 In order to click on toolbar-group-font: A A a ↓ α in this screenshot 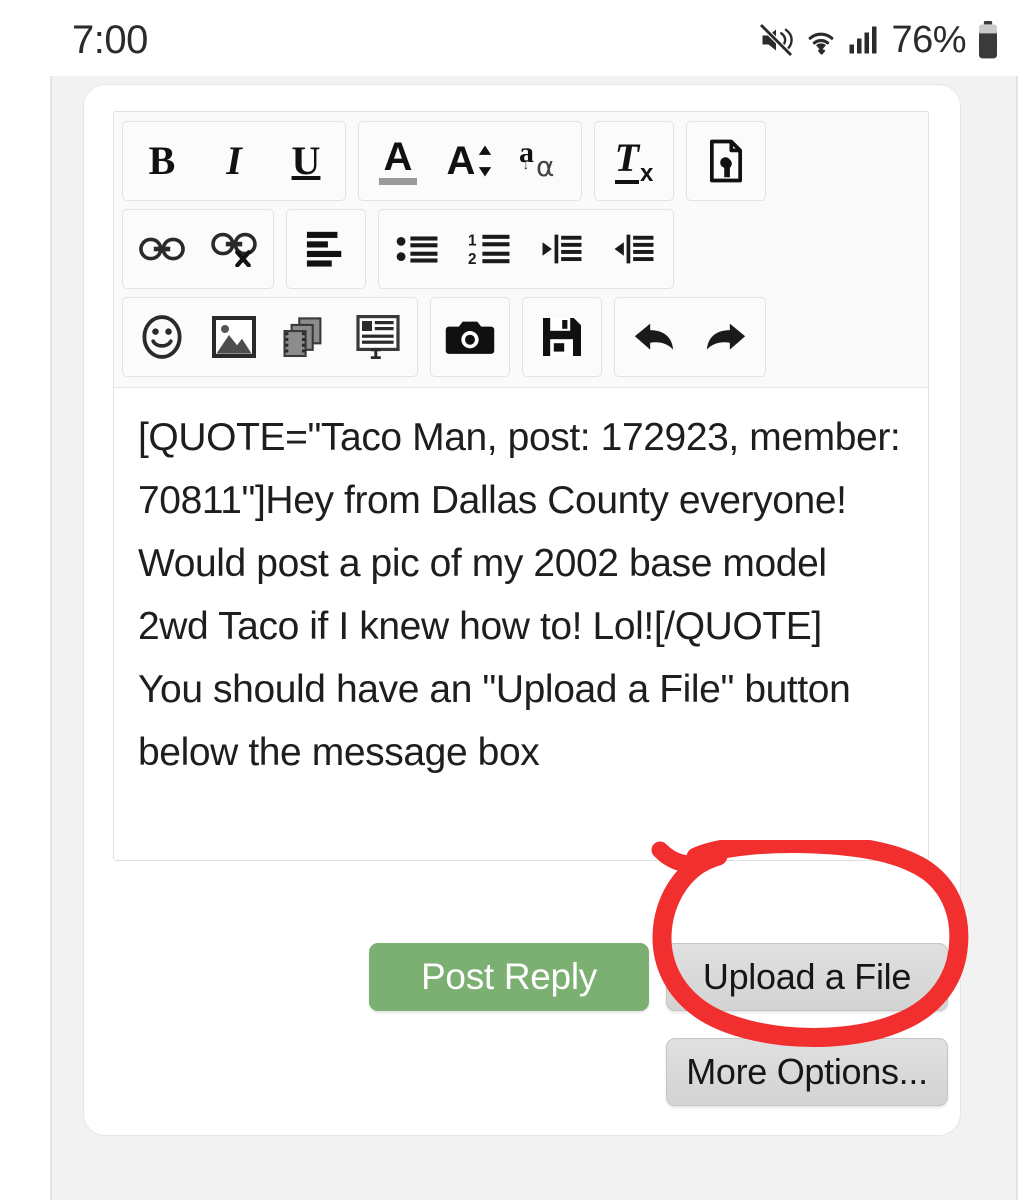, I will do `click(470, 161)`.